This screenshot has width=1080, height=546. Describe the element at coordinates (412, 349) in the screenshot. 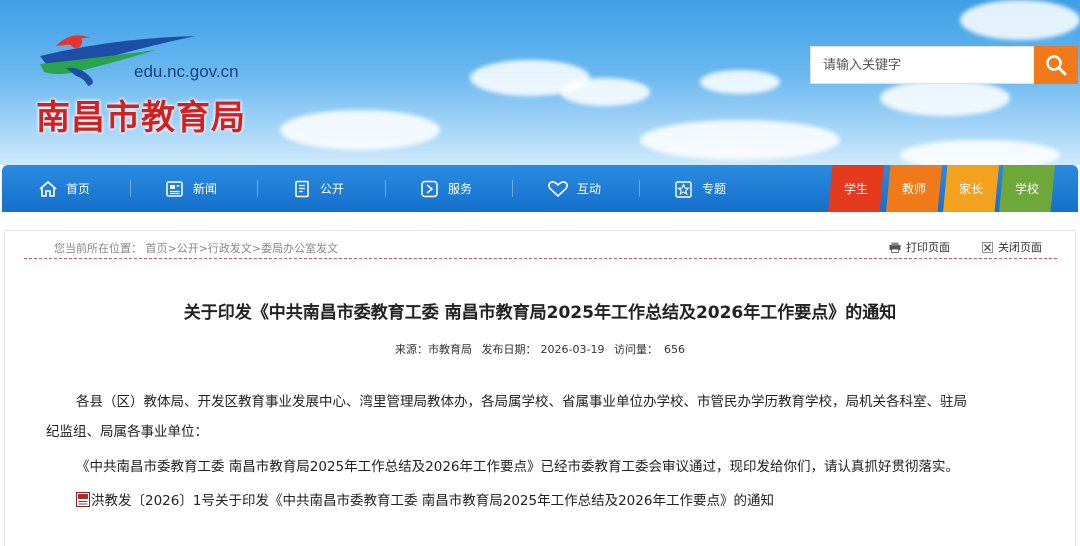

I see `source-label: 来源：` at that location.